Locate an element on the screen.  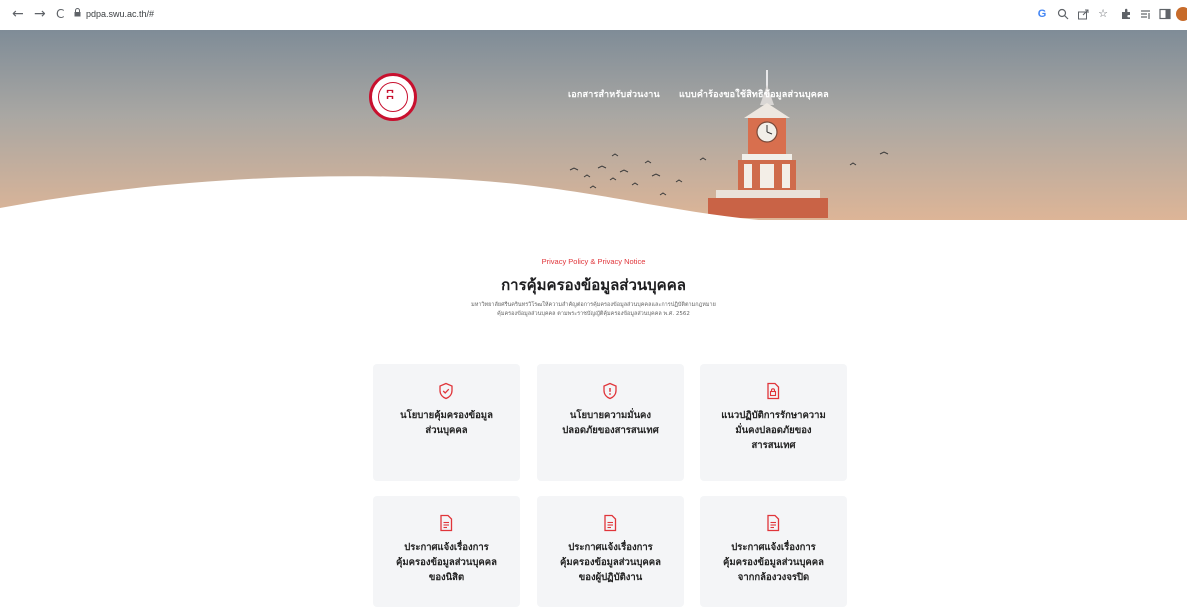
nav-link-request-form: แบบคำร้องขอใช้สิทธิข้อมูลส่วนบุคคล is located at coordinates (754, 94).